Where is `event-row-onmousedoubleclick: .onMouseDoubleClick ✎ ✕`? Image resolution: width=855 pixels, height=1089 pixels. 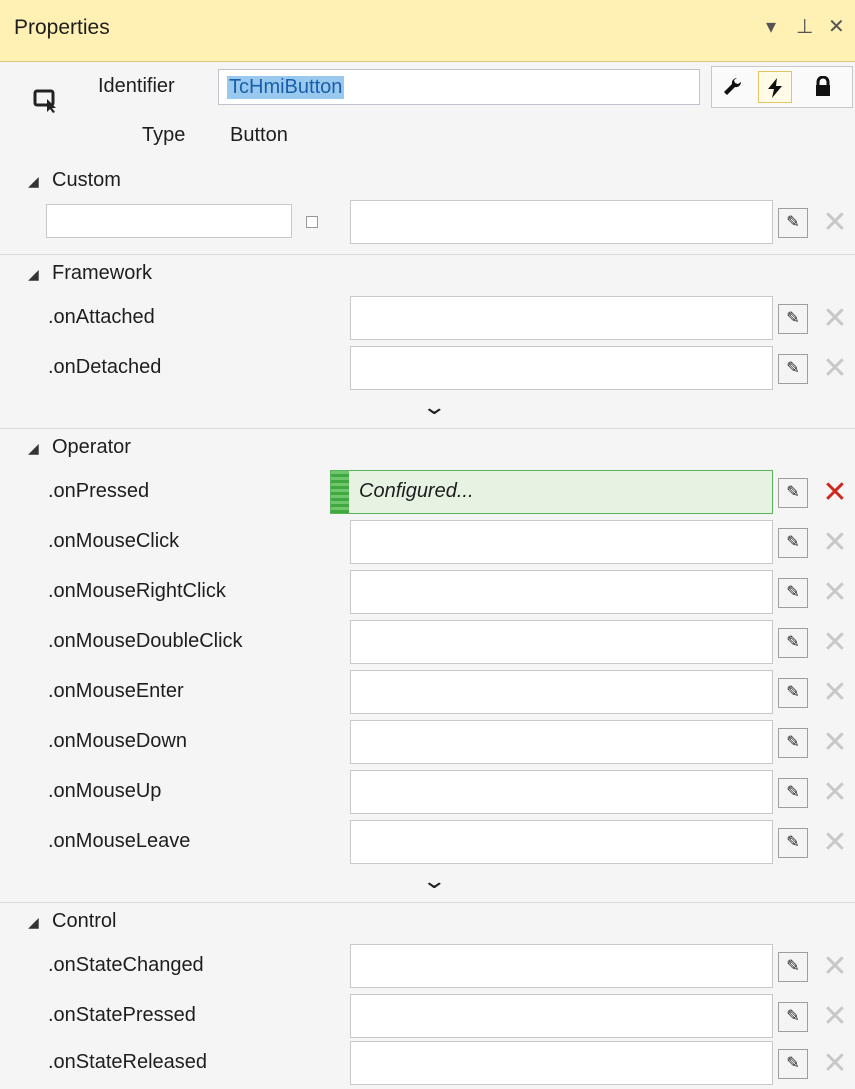 event-row-onmousedoubleclick: .onMouseDoubleClick ✎ ✕ is located at coordinates (427, 643).